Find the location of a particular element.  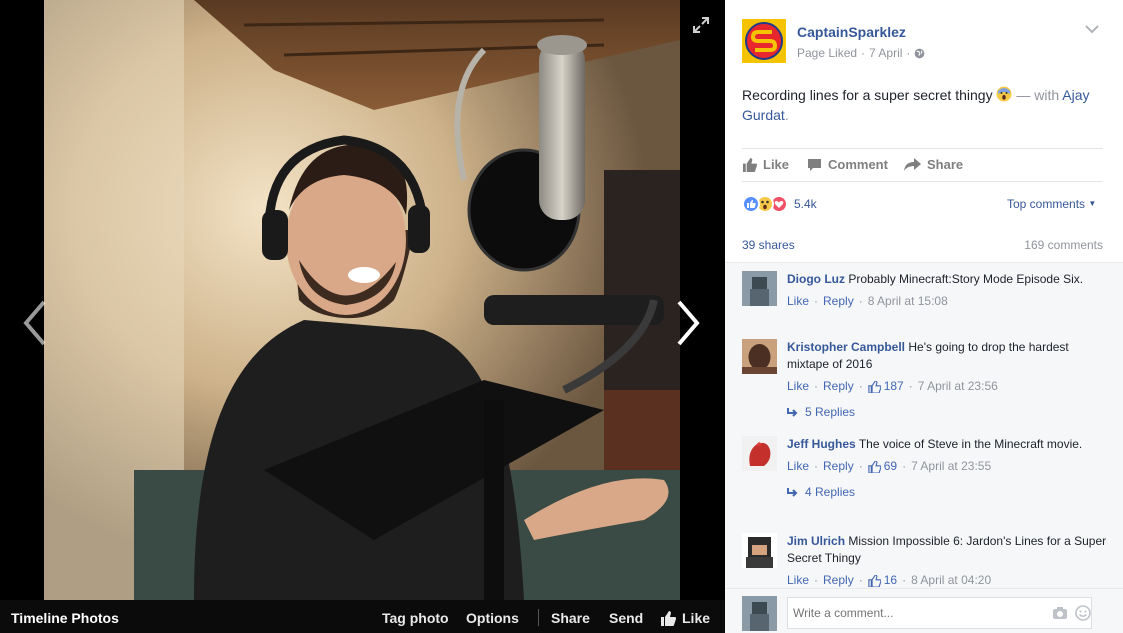

like-photo-label: Like is located at coordinates (696, 618).